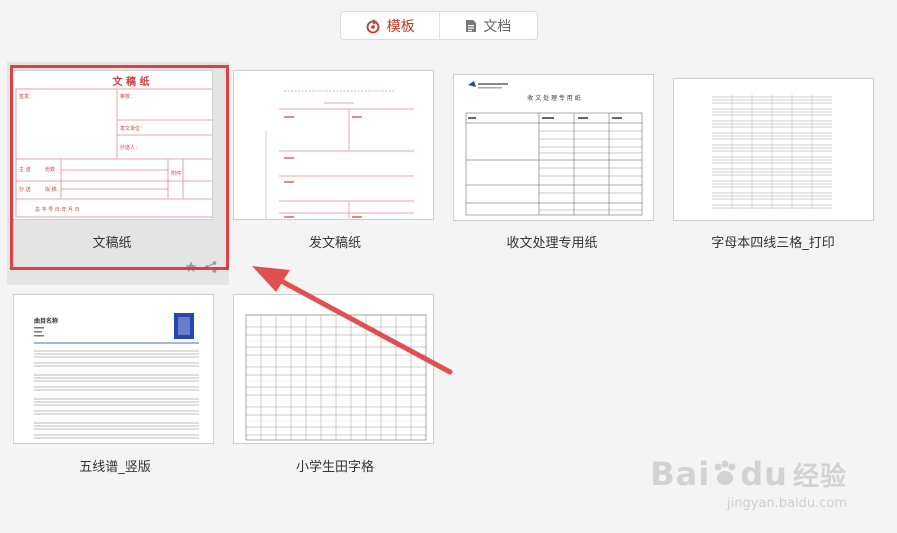 This screenshot has height=533, width=897. What do you see at coordinates (57, 209) in the screenshot?
I see `svg-text: 总 字 号 日 年 月 日` at bounding box center [57, 209].